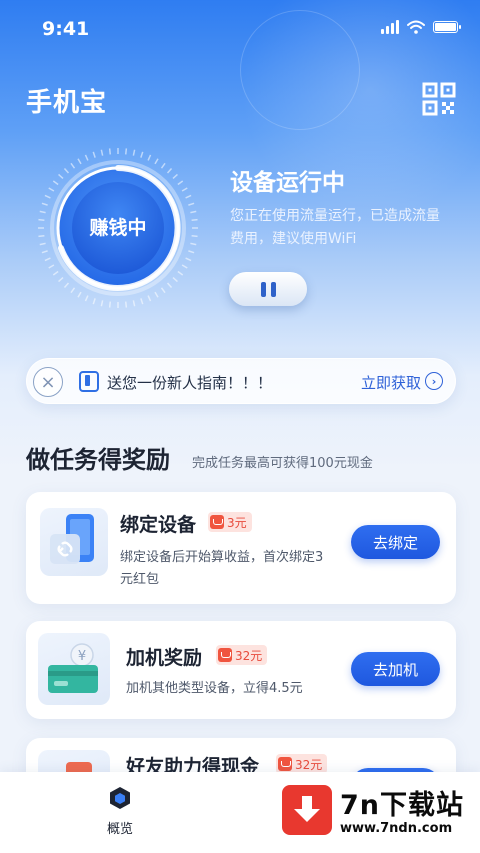  Describe the element at coordinates (307, 810) in the screenshot. I see `download-logo` at that location.